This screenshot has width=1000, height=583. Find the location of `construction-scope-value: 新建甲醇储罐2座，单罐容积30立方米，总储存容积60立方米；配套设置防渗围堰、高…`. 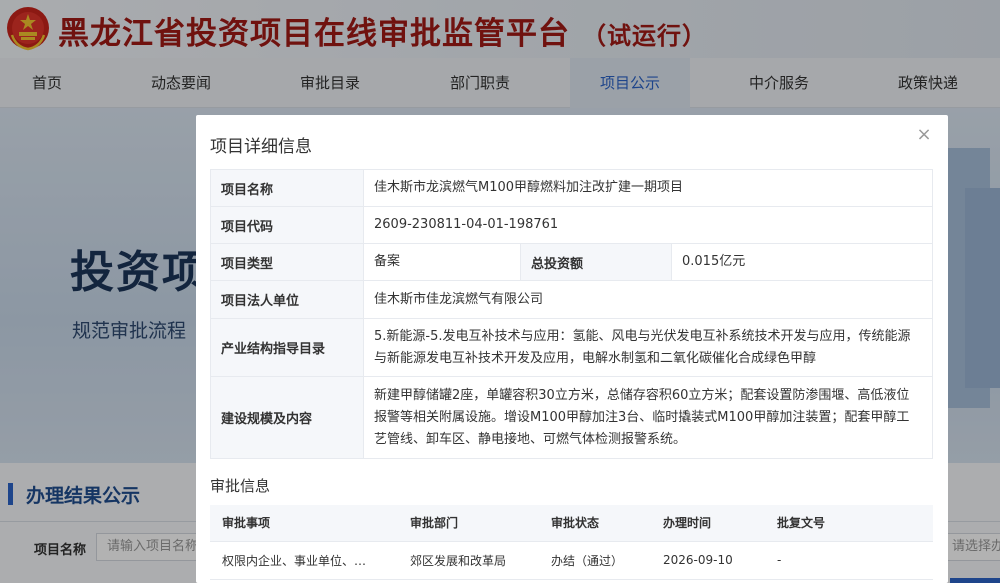

construction-scope-value: 新建甲醇储罐2座，单罐容积30立方米，总储存容积60立方米；配套设置防渗围堰、高… is located at coordinates (648, 417).